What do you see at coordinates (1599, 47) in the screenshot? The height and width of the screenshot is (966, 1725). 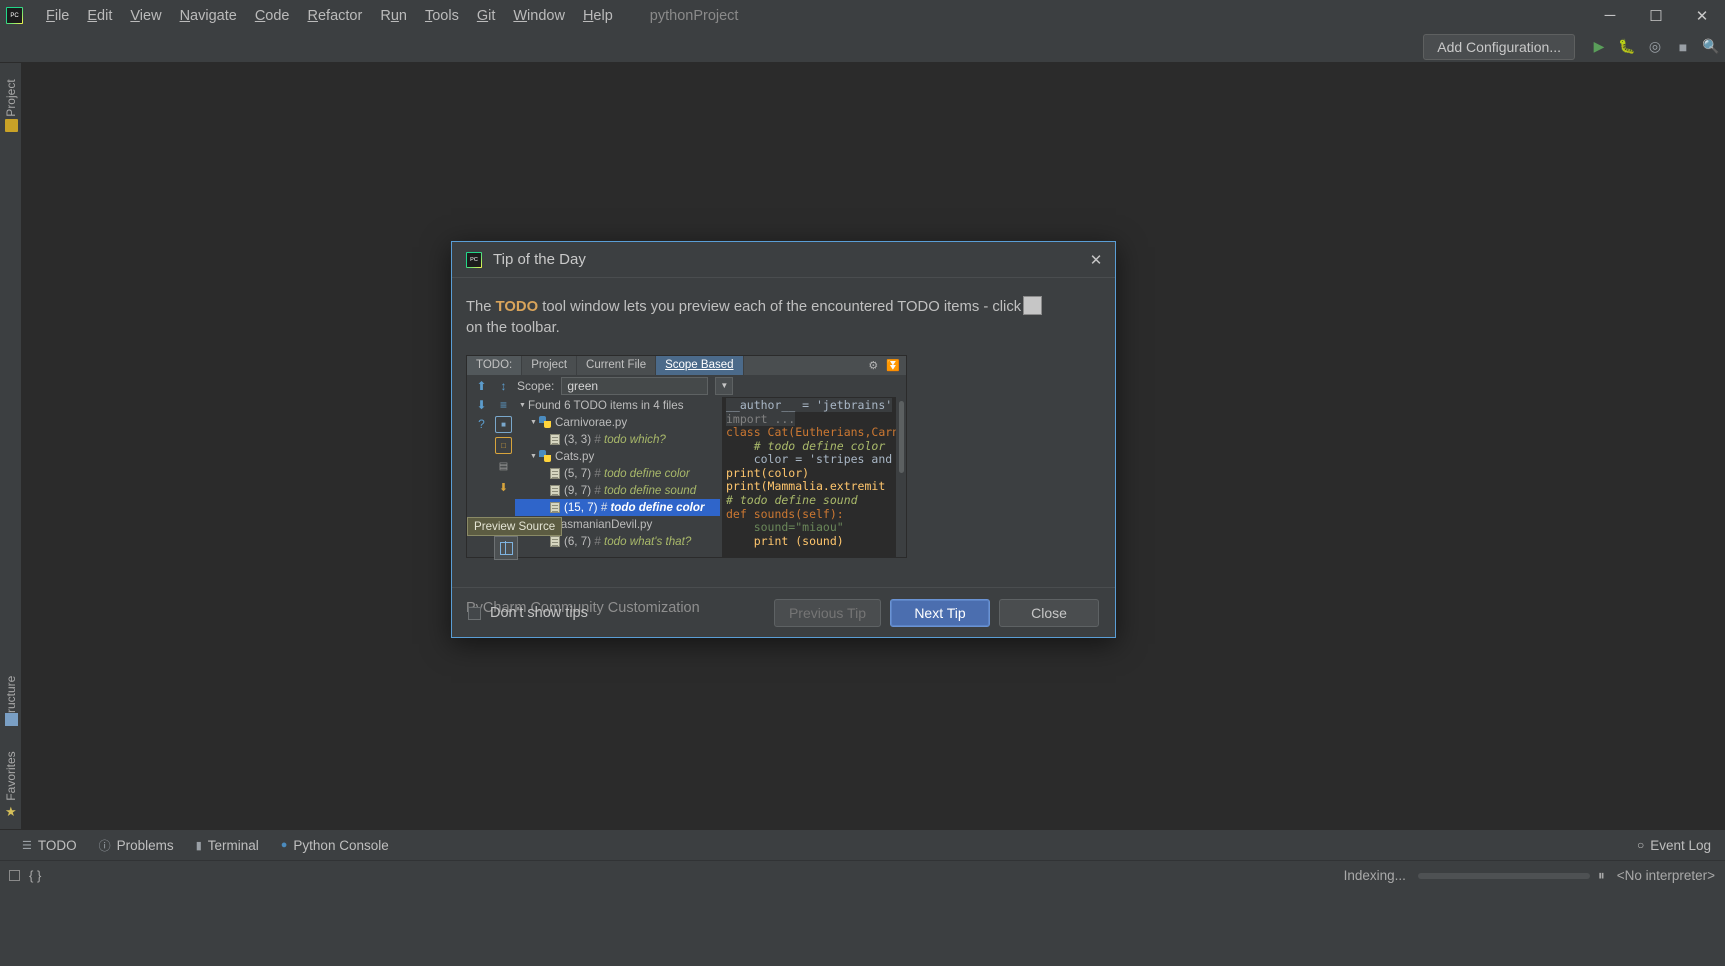 I see `run-icon: ▶` at bounding box center [1599, 47].